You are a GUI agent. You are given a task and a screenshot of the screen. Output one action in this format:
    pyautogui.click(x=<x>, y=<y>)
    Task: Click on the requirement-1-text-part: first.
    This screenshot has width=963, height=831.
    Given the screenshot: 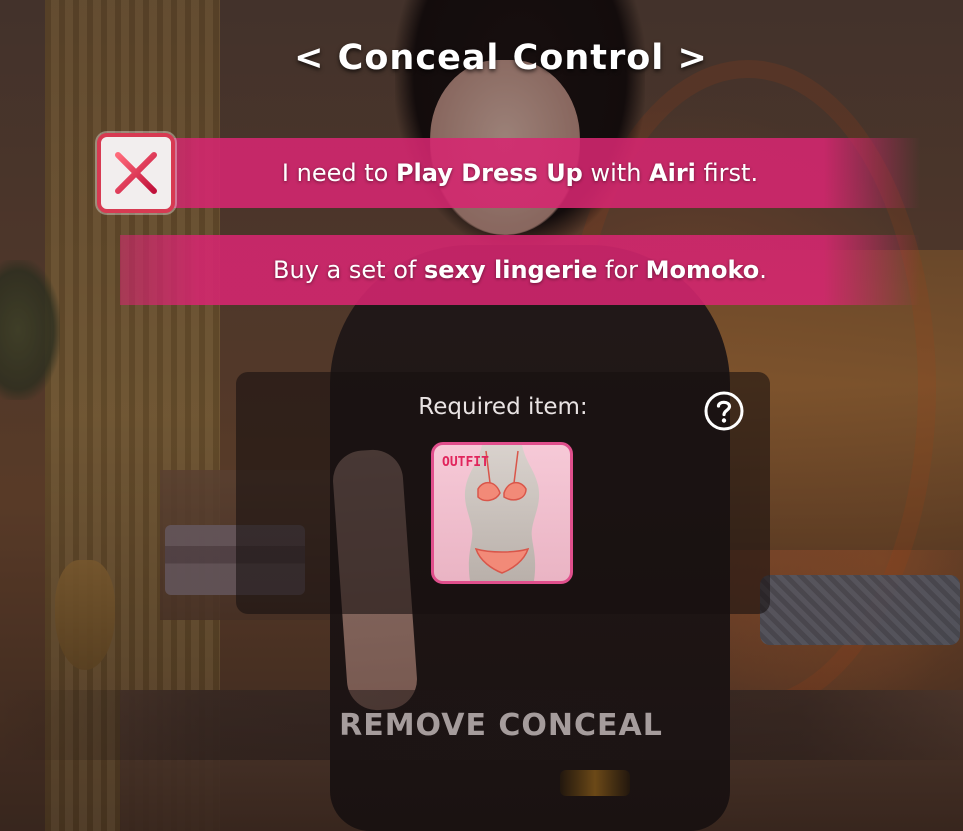 What is the action you would take?
    pyautogui.click(x=727, y=173)
    